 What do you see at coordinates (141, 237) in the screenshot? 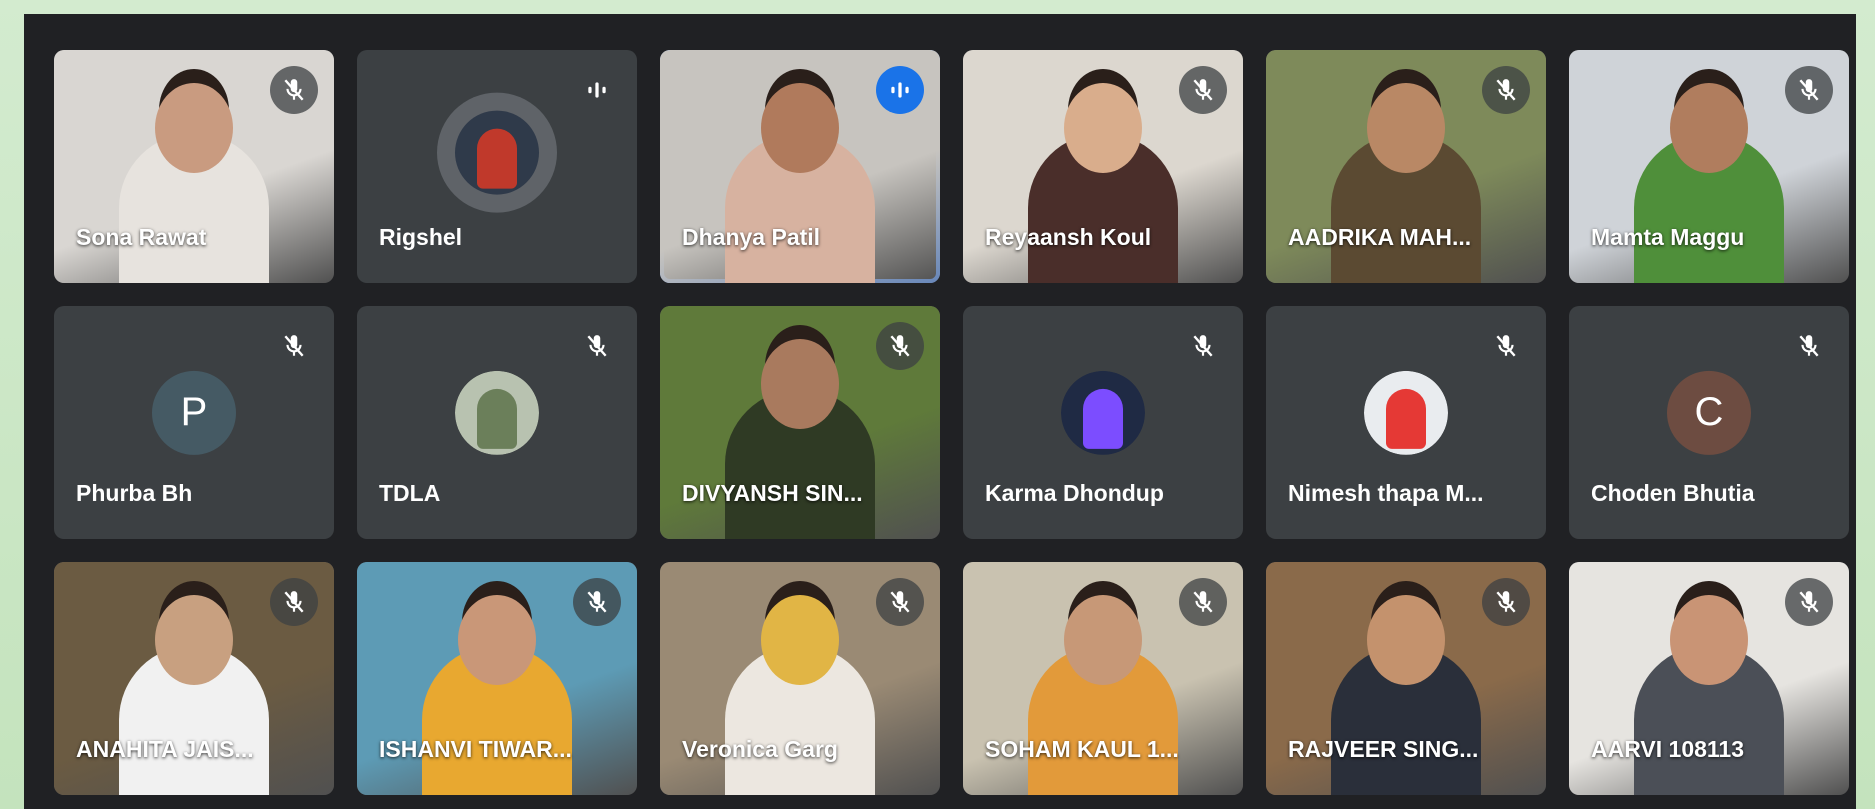
I see `participant-name: Sona Rawat` at bounding box center [141, 237].